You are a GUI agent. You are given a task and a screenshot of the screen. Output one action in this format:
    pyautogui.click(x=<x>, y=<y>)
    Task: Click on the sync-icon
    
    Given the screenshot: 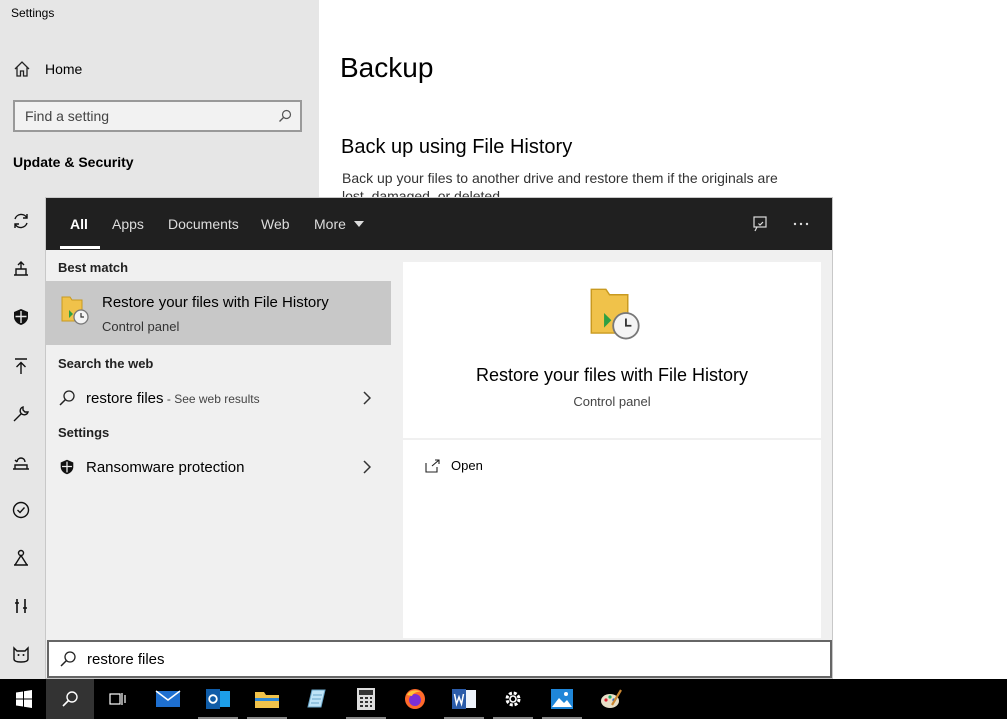 What is the action you would take?
    pyautogui.click(x=21, y=221)
    